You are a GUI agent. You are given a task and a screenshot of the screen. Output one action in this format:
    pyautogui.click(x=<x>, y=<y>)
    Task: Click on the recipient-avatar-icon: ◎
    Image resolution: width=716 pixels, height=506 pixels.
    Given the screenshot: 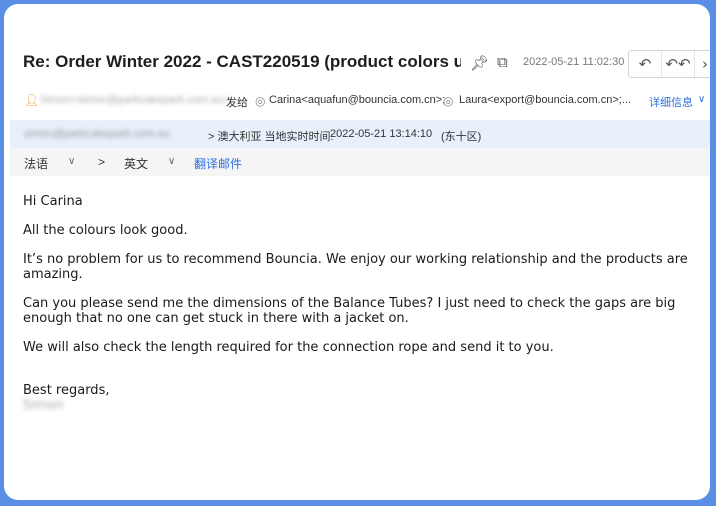 What is the action you would take?
    pyautogui.click(x=260, y=101)
    